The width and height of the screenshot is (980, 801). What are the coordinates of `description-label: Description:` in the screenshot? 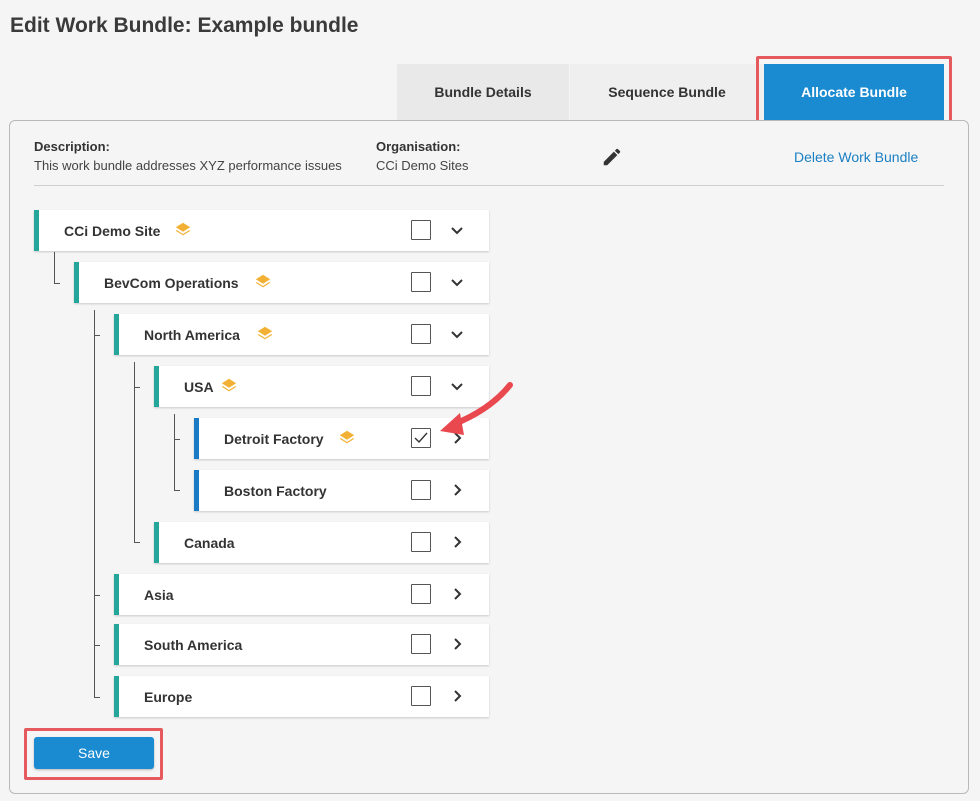 It's located at (72, 146).